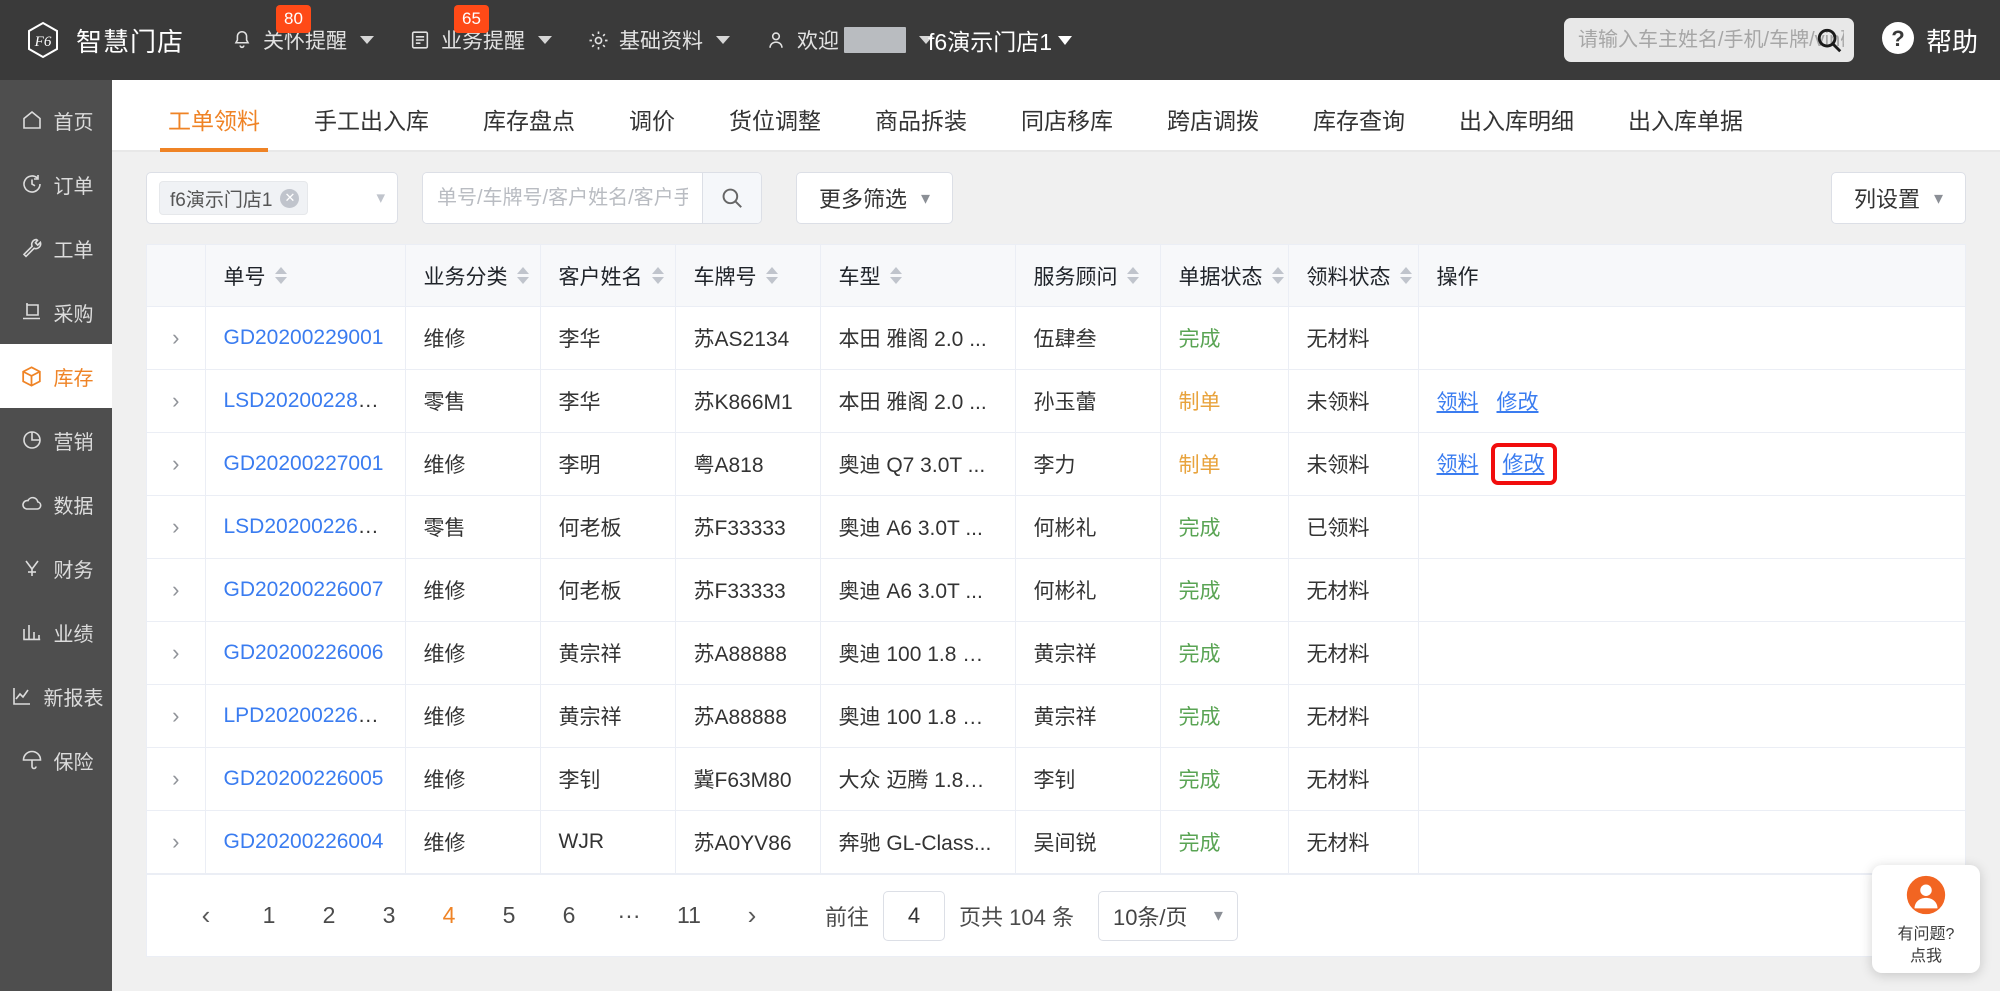 This screenshot has height=991, width=2000. Describe the element at coordinates (1829, 42) in the screenshot. I see `search-icon` at that location.